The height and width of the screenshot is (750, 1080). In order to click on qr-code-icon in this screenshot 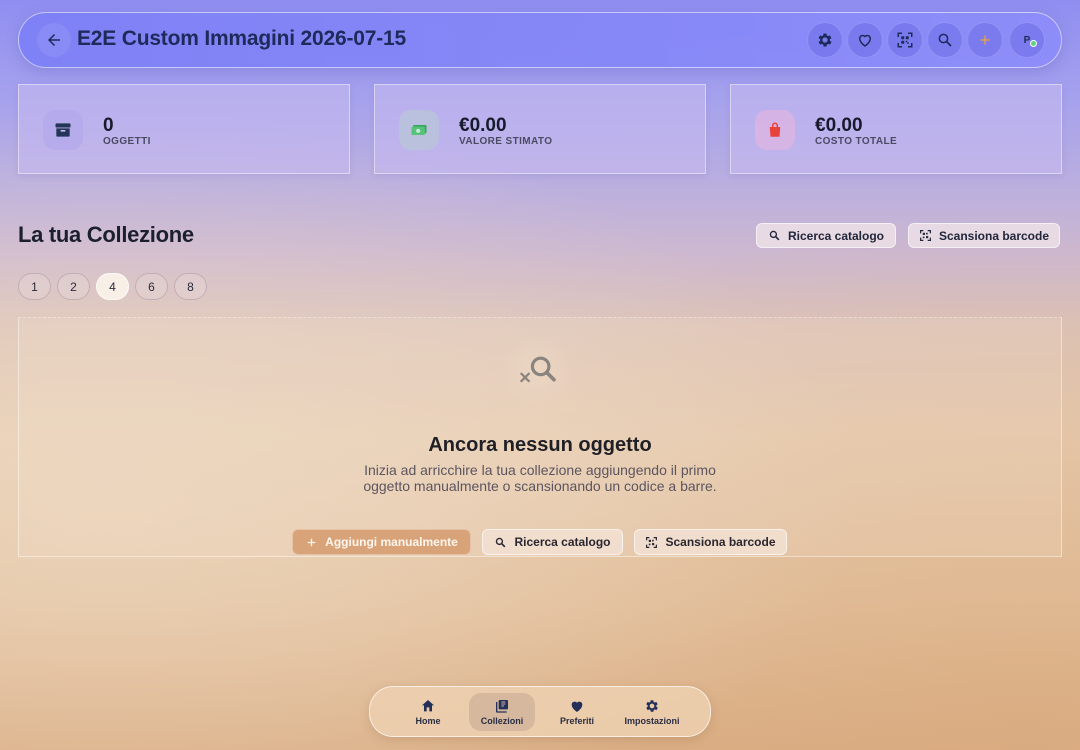, I will do `click(905, 40)`.